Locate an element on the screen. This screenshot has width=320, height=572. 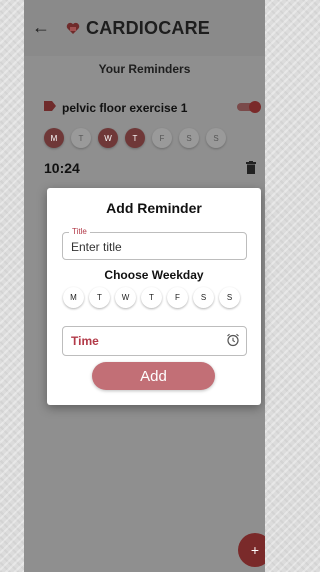
alarm-clock-icon is located at coordinates (233, 340).